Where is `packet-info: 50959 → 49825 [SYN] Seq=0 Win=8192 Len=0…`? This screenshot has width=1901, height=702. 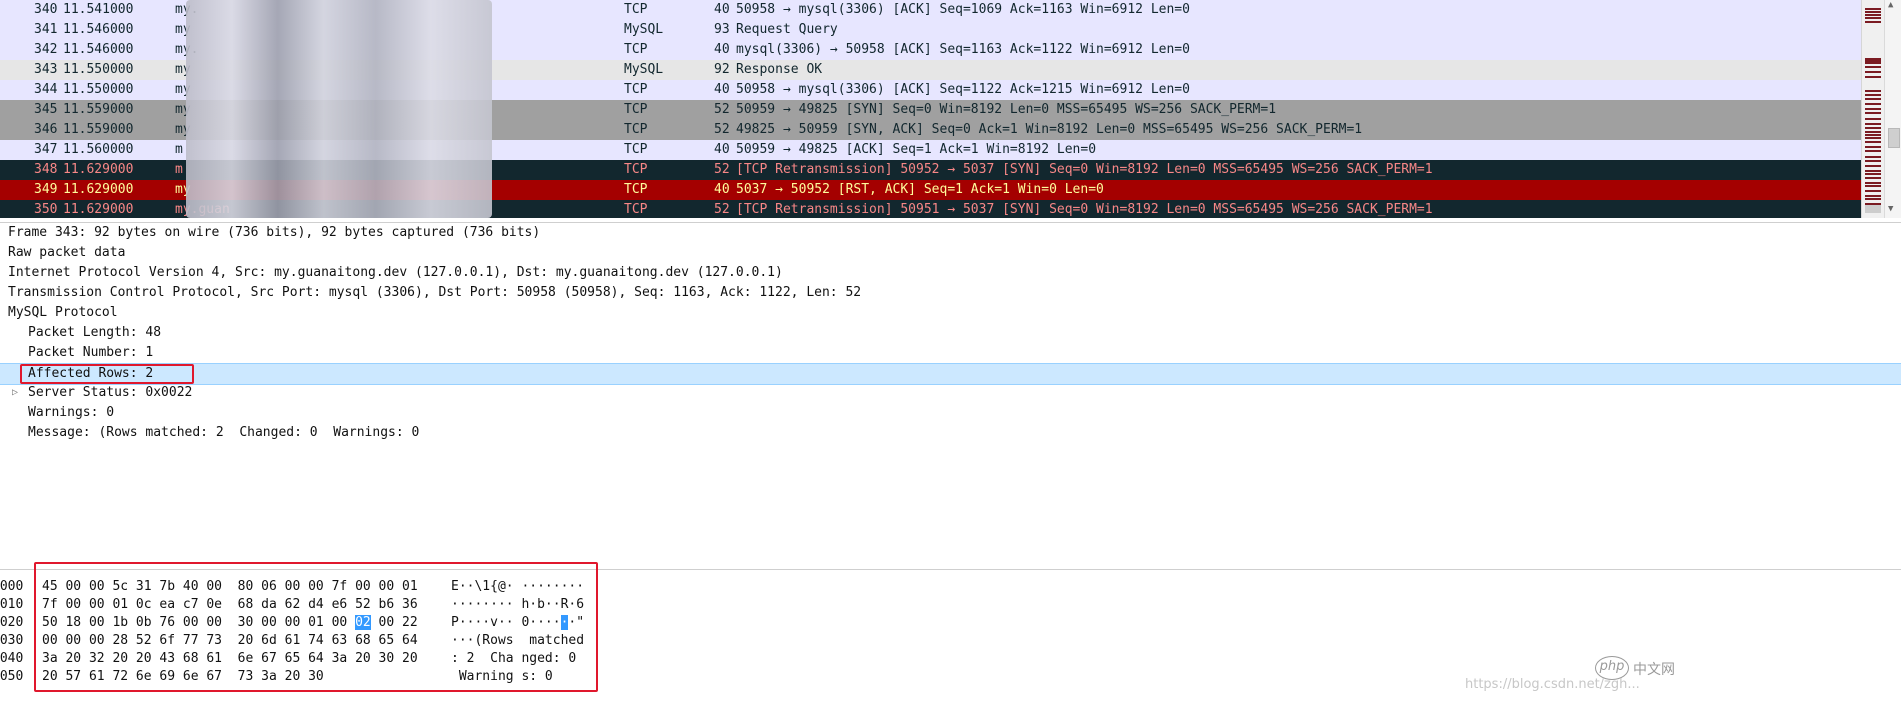 packet-info: 50959 → 49825 [SYN] Seq=0 Win=8192 Len=0… is located at coordinates (1006, 109).